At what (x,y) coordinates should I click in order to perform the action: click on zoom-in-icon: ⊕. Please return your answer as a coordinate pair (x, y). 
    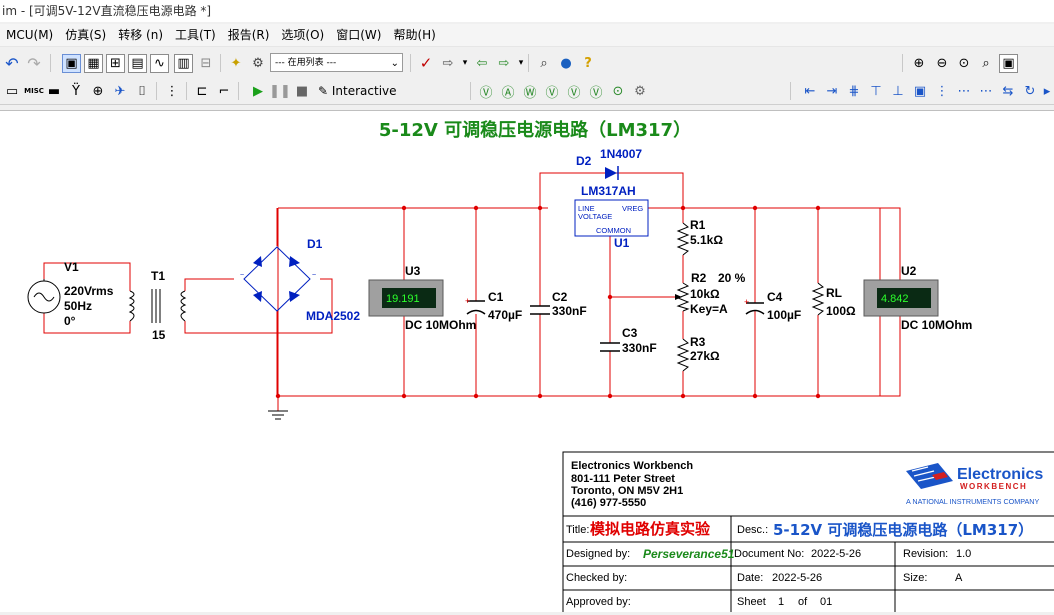
    Looking at the image, I should click on (919, 63).